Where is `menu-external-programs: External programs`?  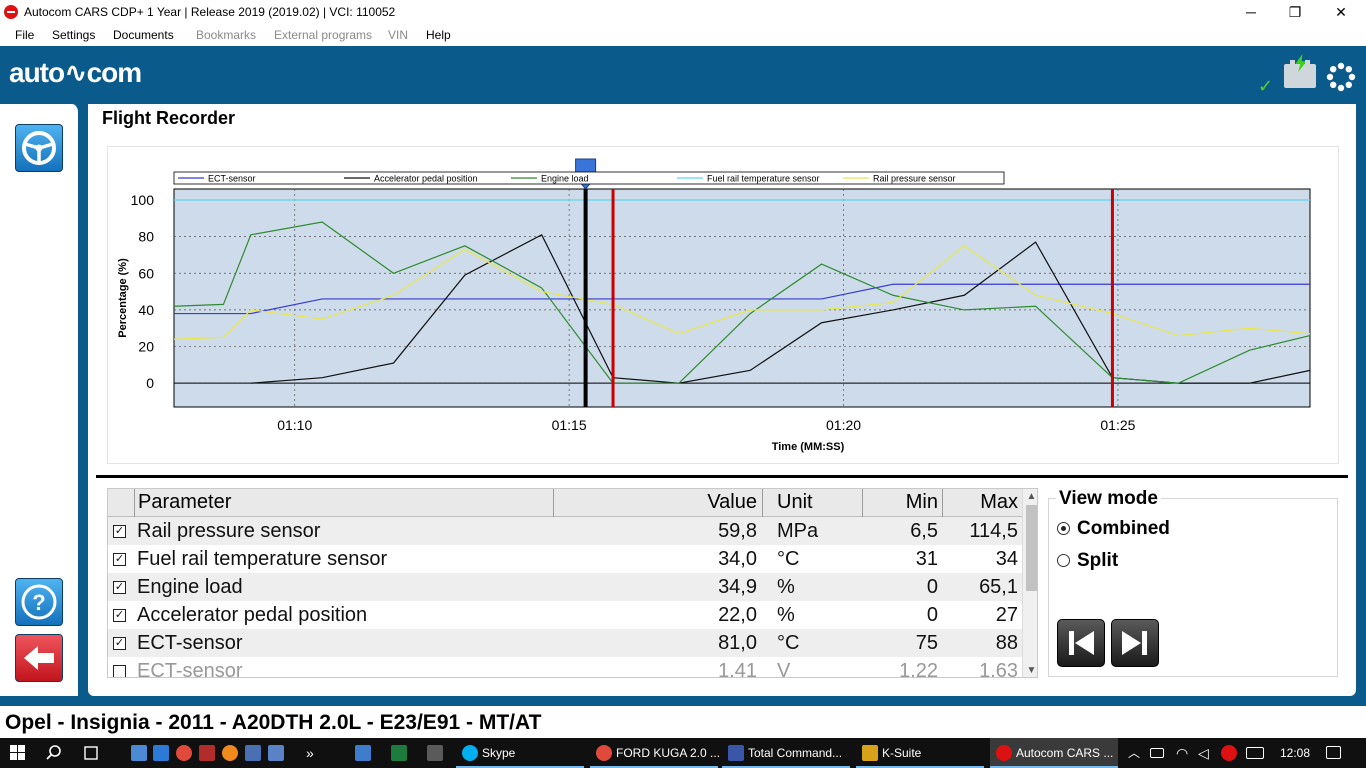 menu-external-programs: External programs is located at coordinates (323, 35).